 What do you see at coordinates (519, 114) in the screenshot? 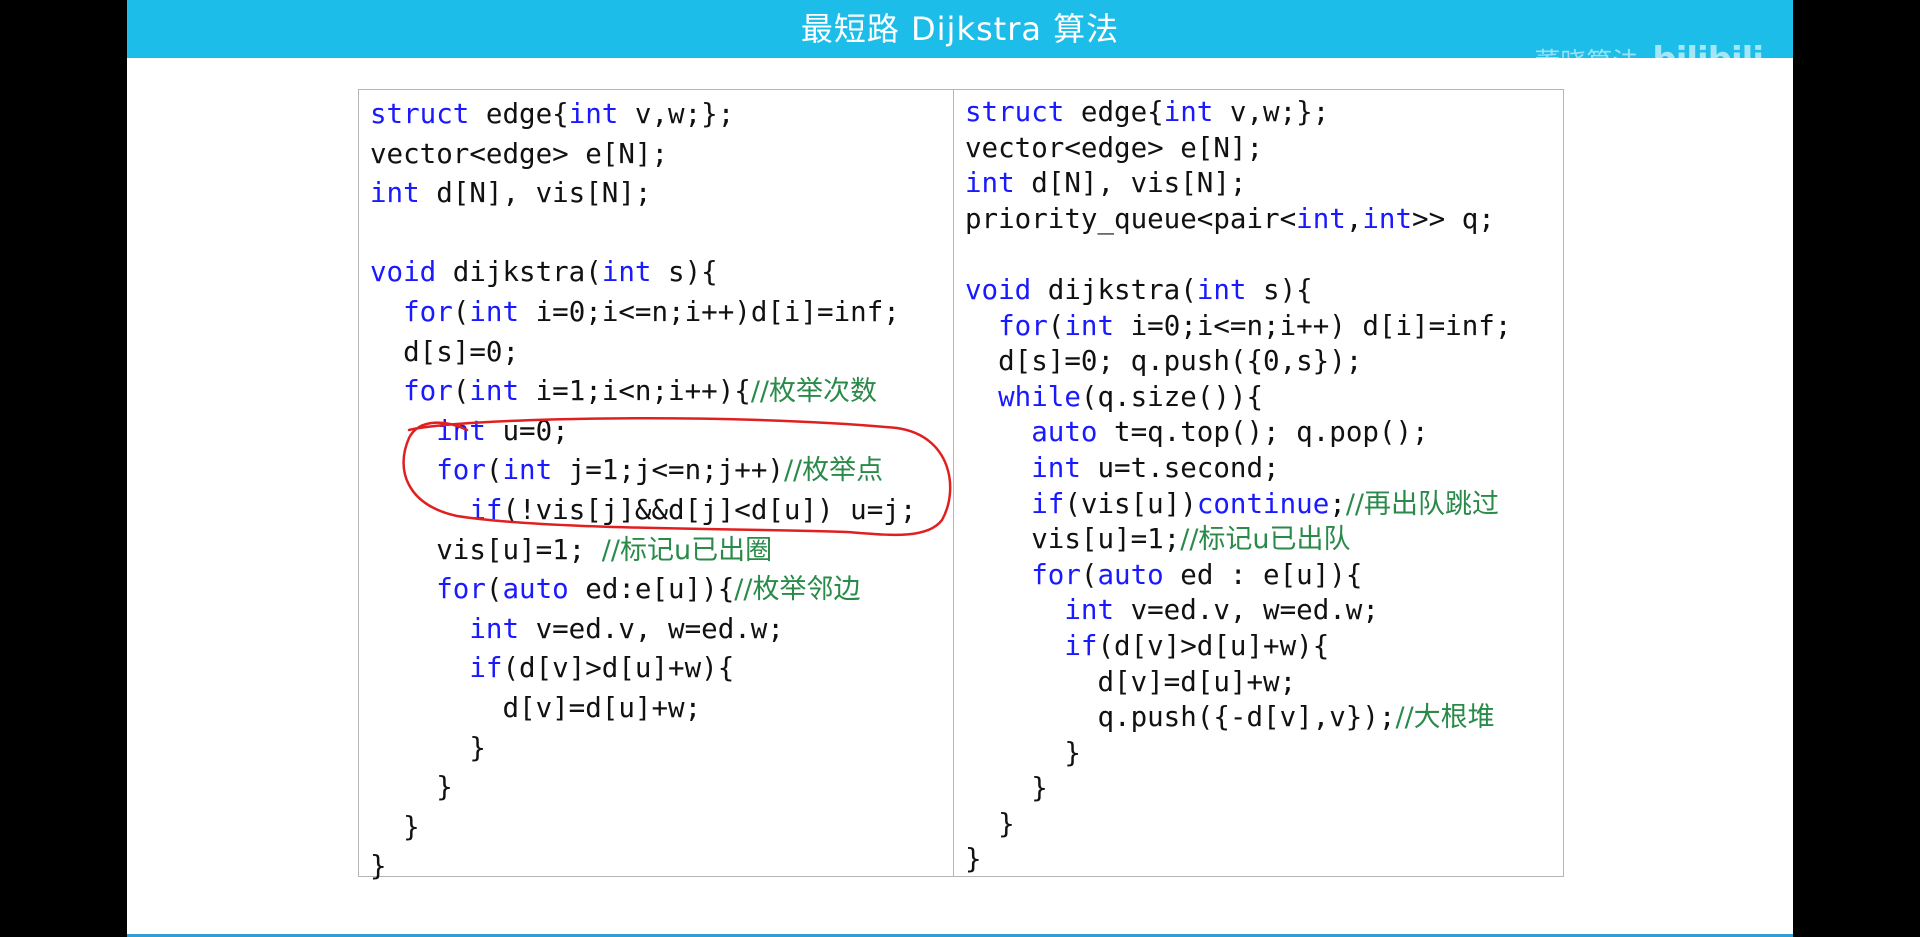
I see `code-text: edge{` at bounding box center [519, 114].